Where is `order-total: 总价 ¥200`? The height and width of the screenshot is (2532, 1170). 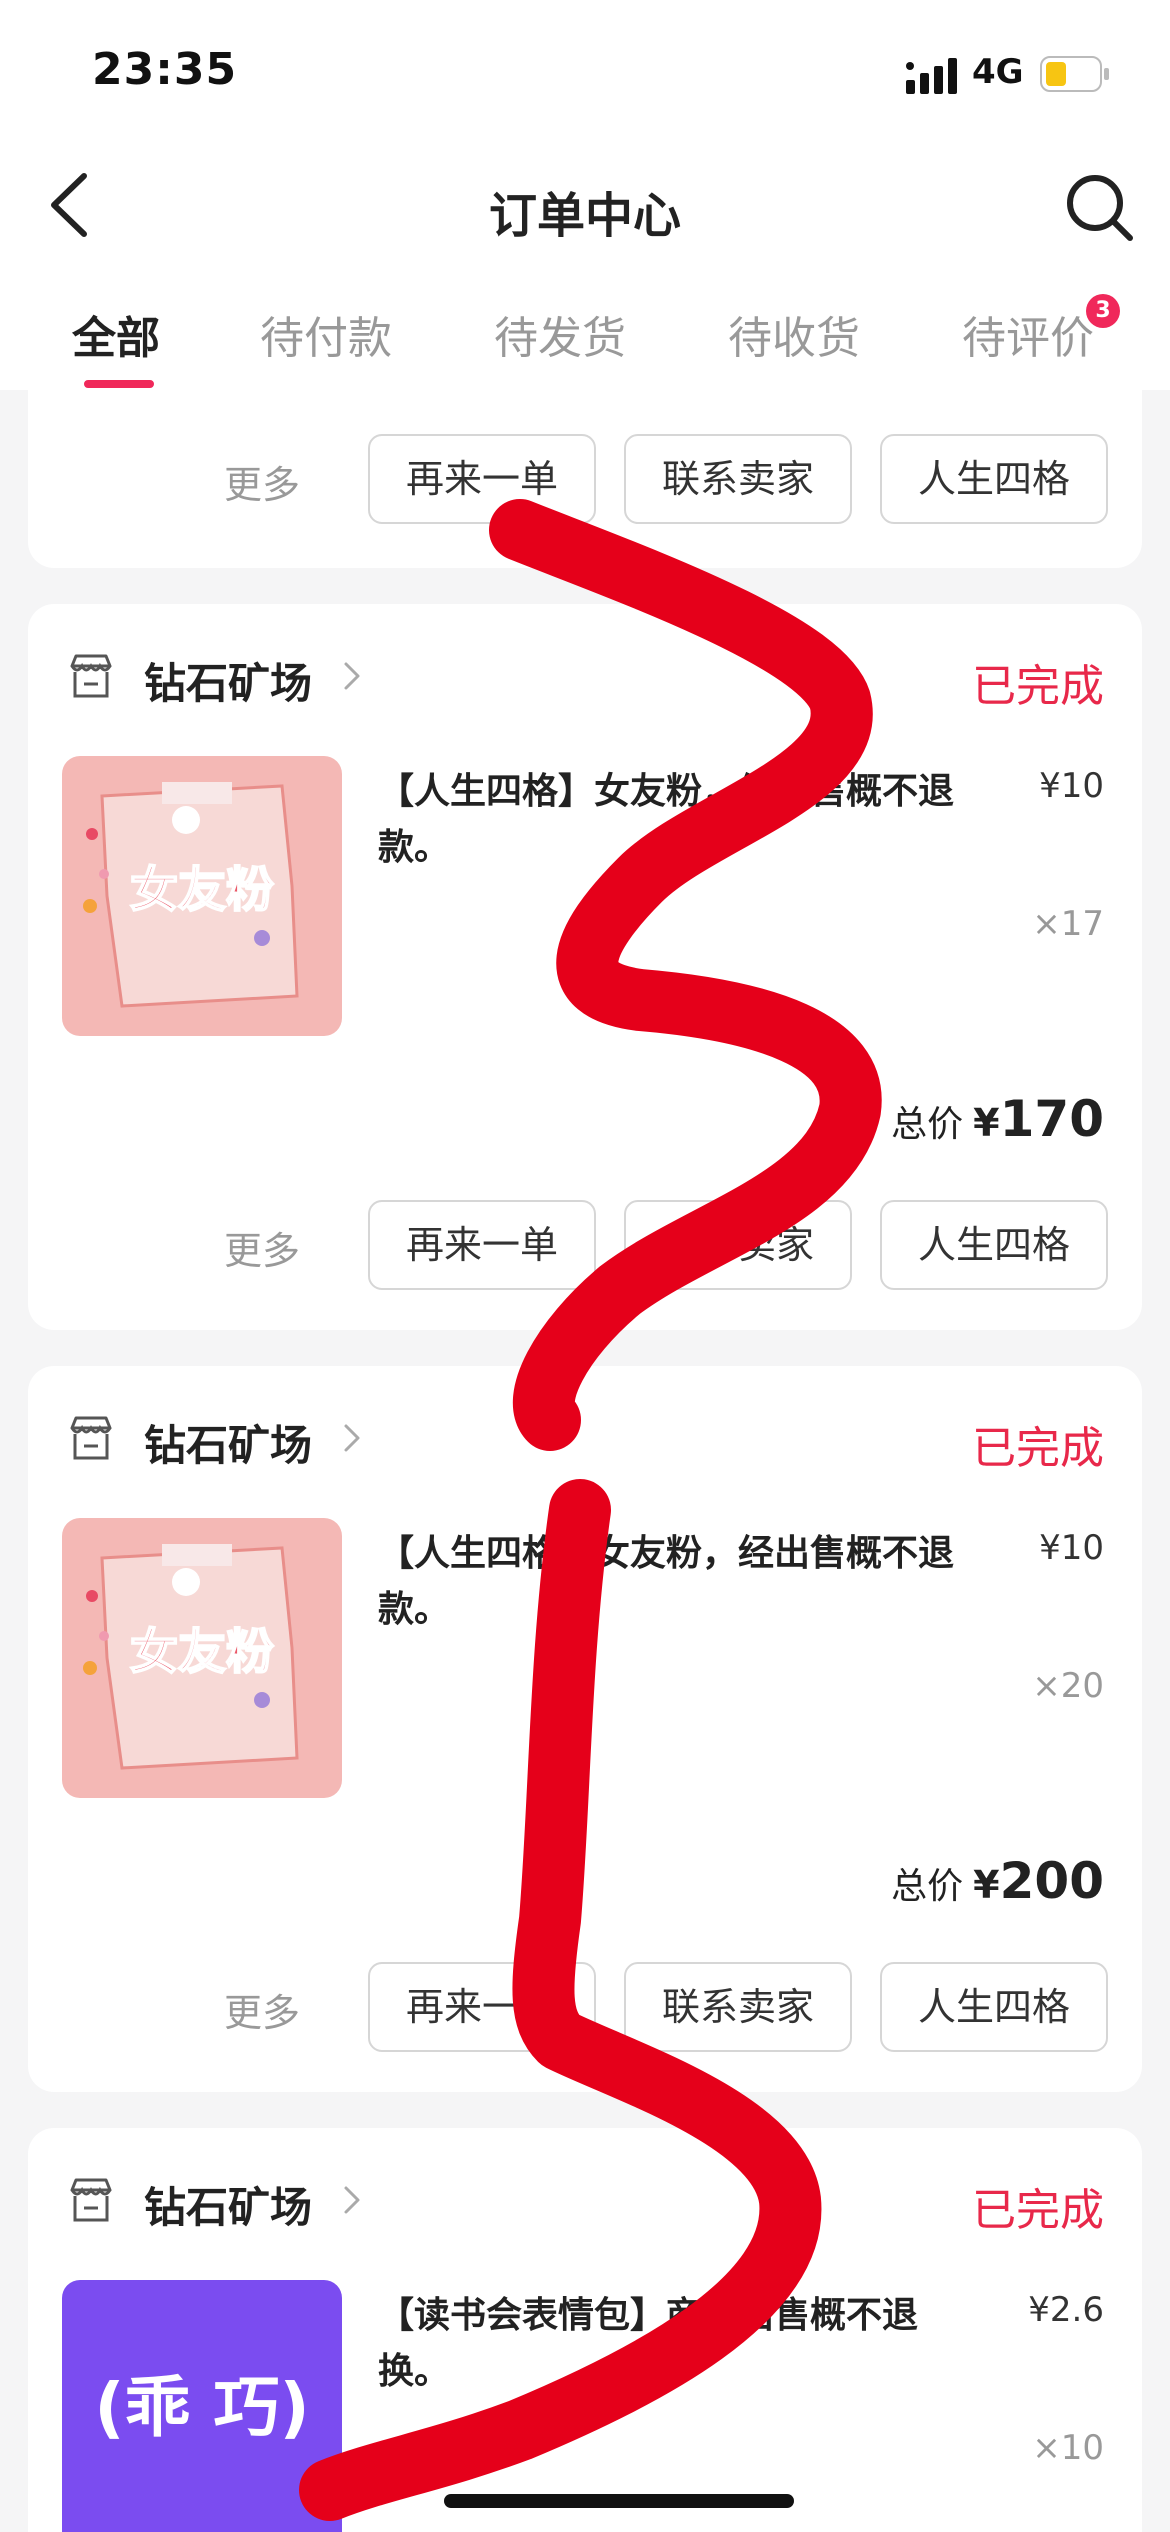 order-total: 总价 ¥200 is located at coordinates (997, 1881).